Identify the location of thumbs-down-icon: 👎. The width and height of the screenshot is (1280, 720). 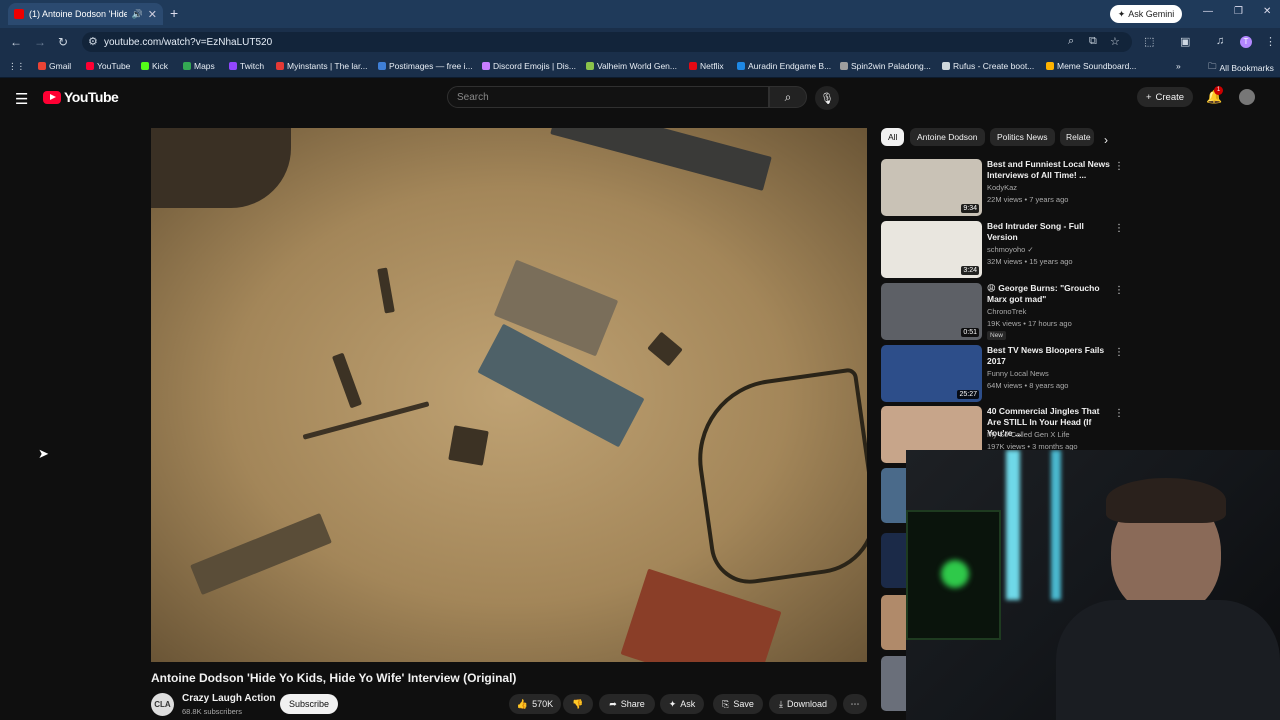
(578, 703).